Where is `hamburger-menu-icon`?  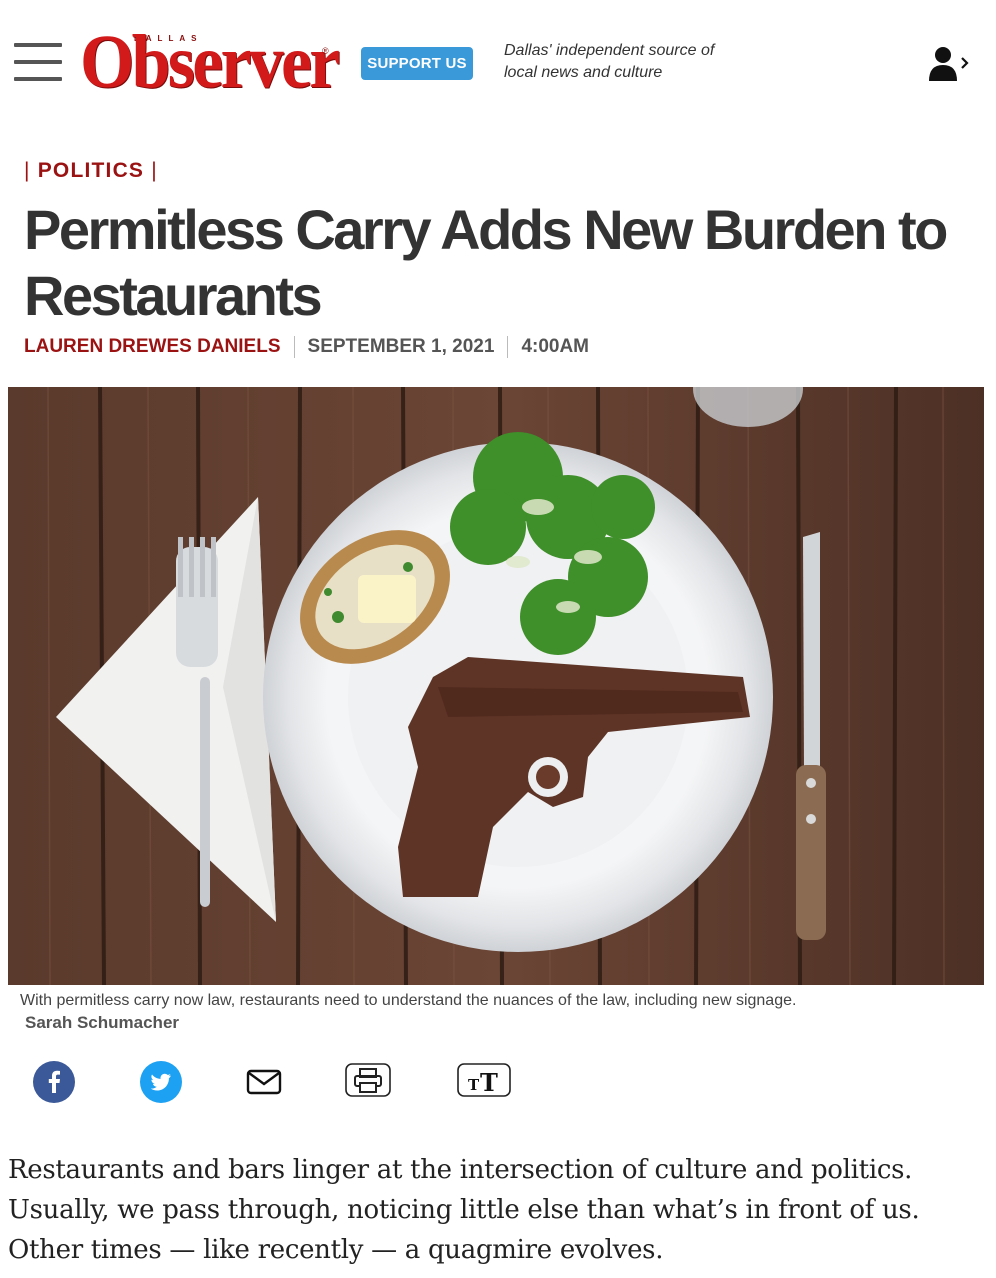
hamburger-menu-icon is located at coordinates (38, 63).